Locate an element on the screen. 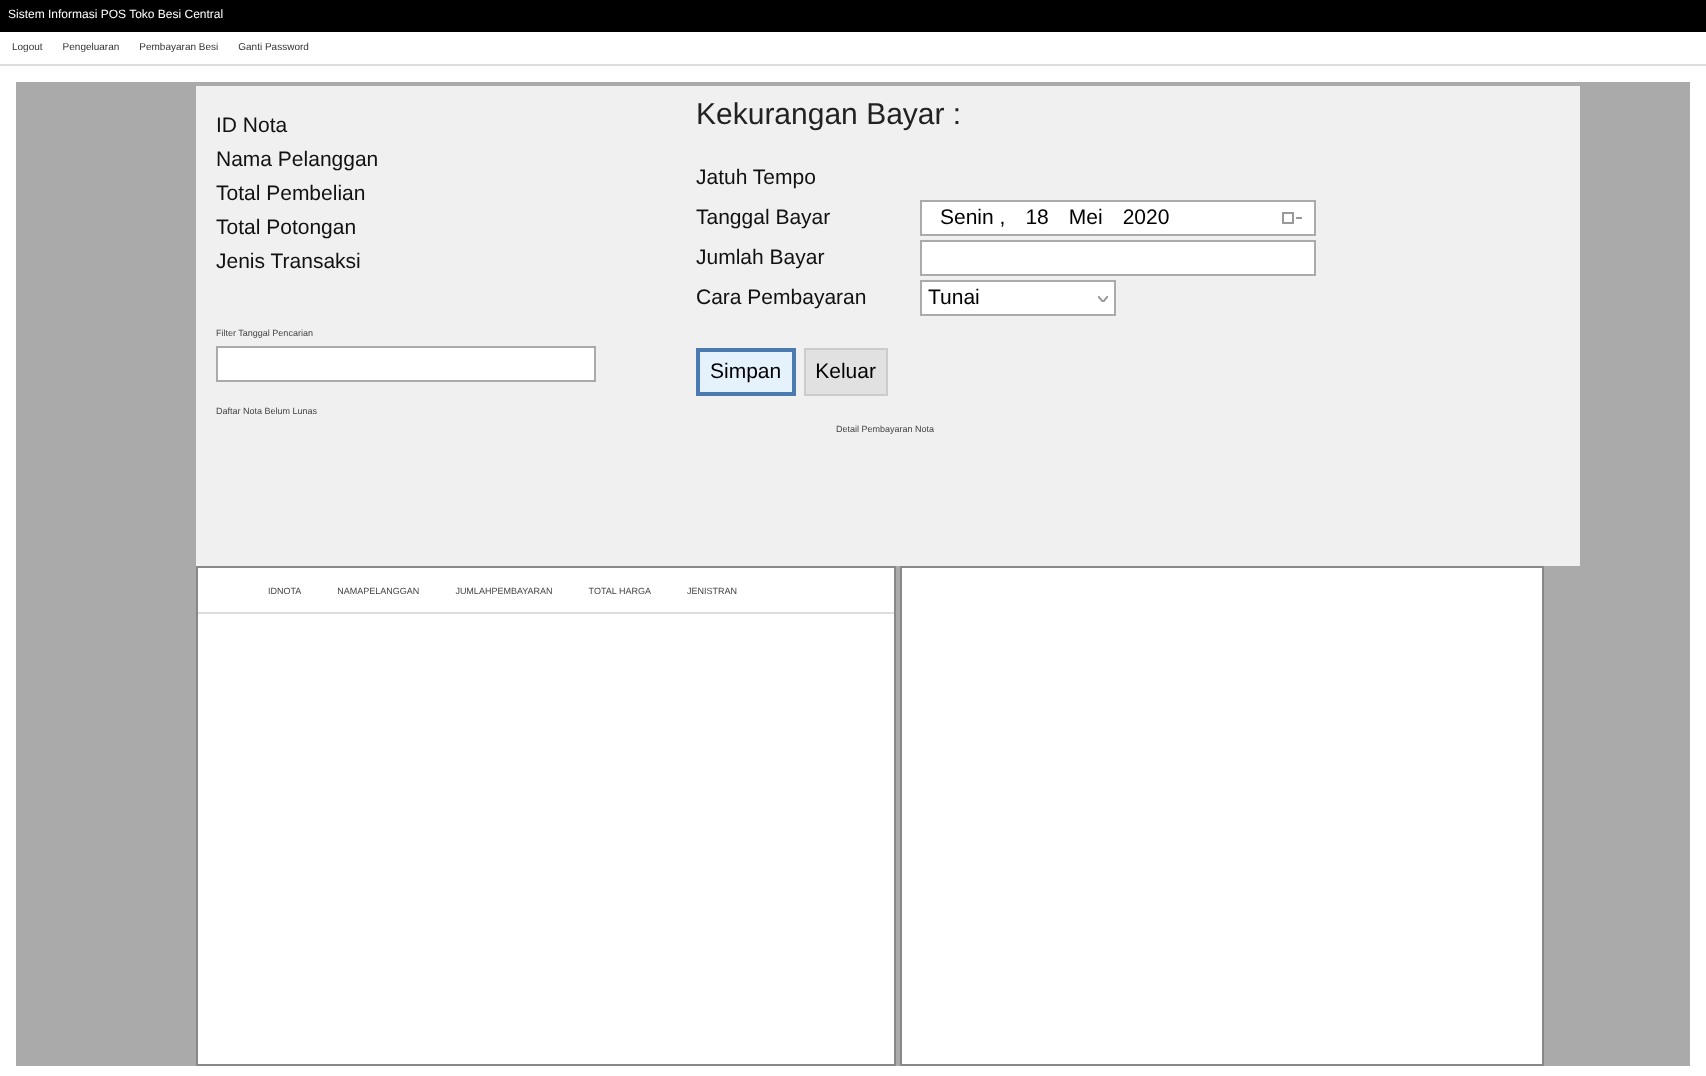 Image resolution: width=1706 pixels, height=1076 pixels. date-picker: Senin , 18 Mei 2020 is located at coordinates (1118, 218).